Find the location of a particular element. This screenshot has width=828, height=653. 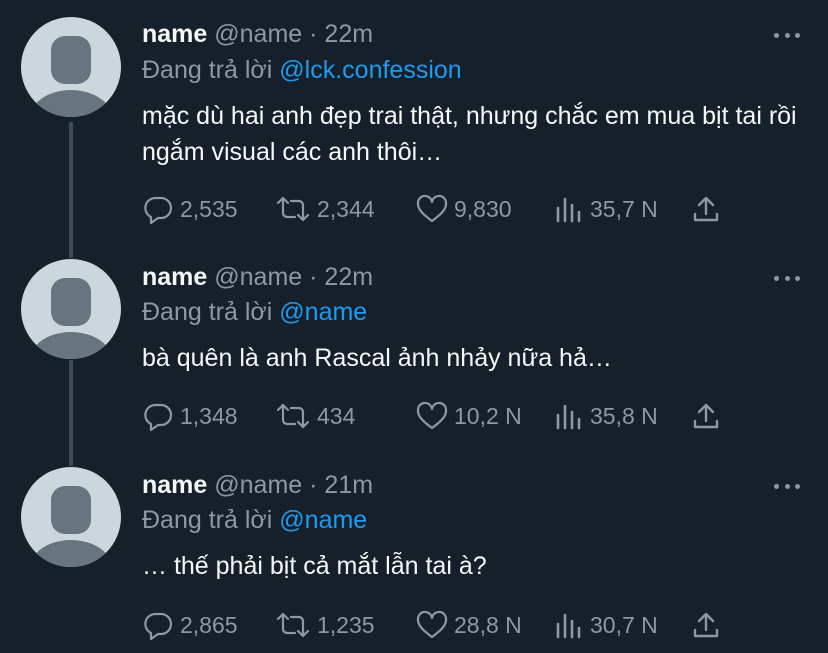

tweet-actions: 2,865 1,235 28,8 N 30,7 N is located at coordinates (442, 625).